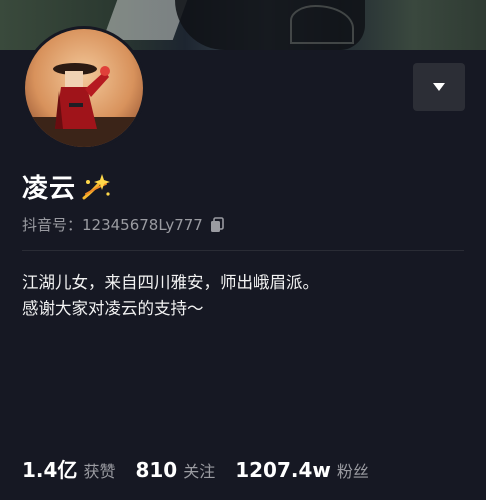 The height and width of the screenshot is (500, 486). I want to click on bio: 江湖儿女，来自四川雅安，师出峨眉派。 感谢大家对凌云的支持～, so click(170, 296).